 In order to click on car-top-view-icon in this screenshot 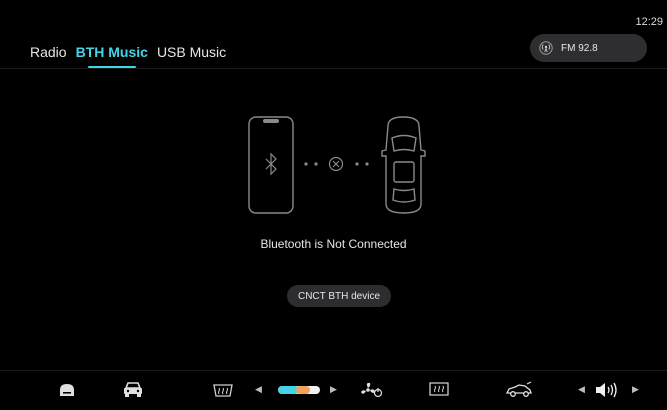, I will do `click(403, 165)`.